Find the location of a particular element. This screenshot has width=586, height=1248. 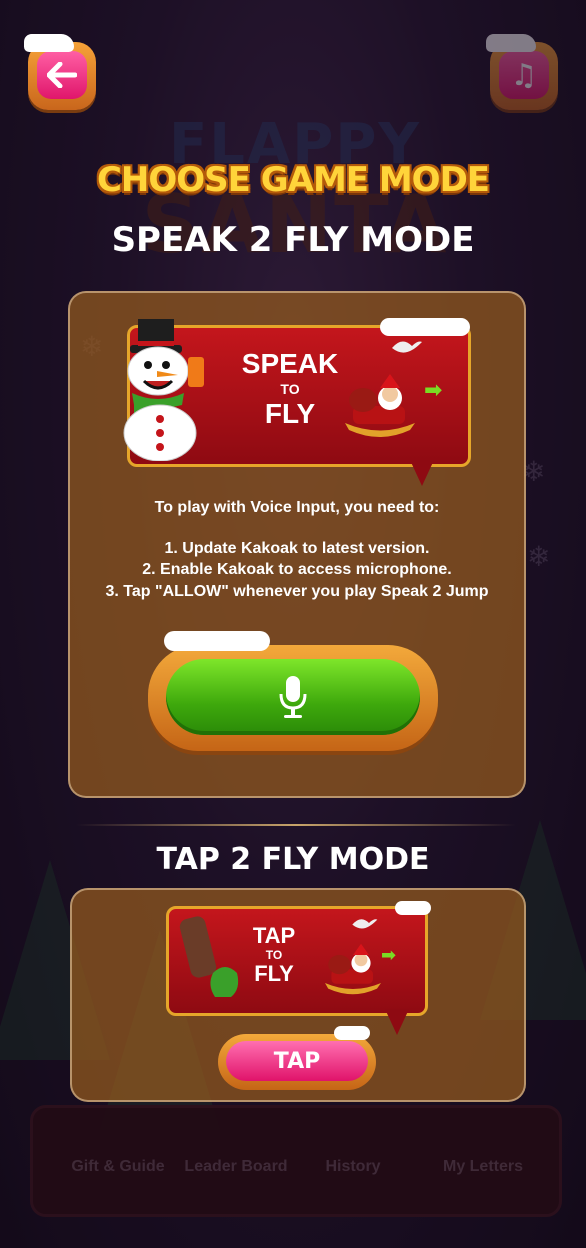

music-note-icon: ♫ is located at coordinates (524, 75).